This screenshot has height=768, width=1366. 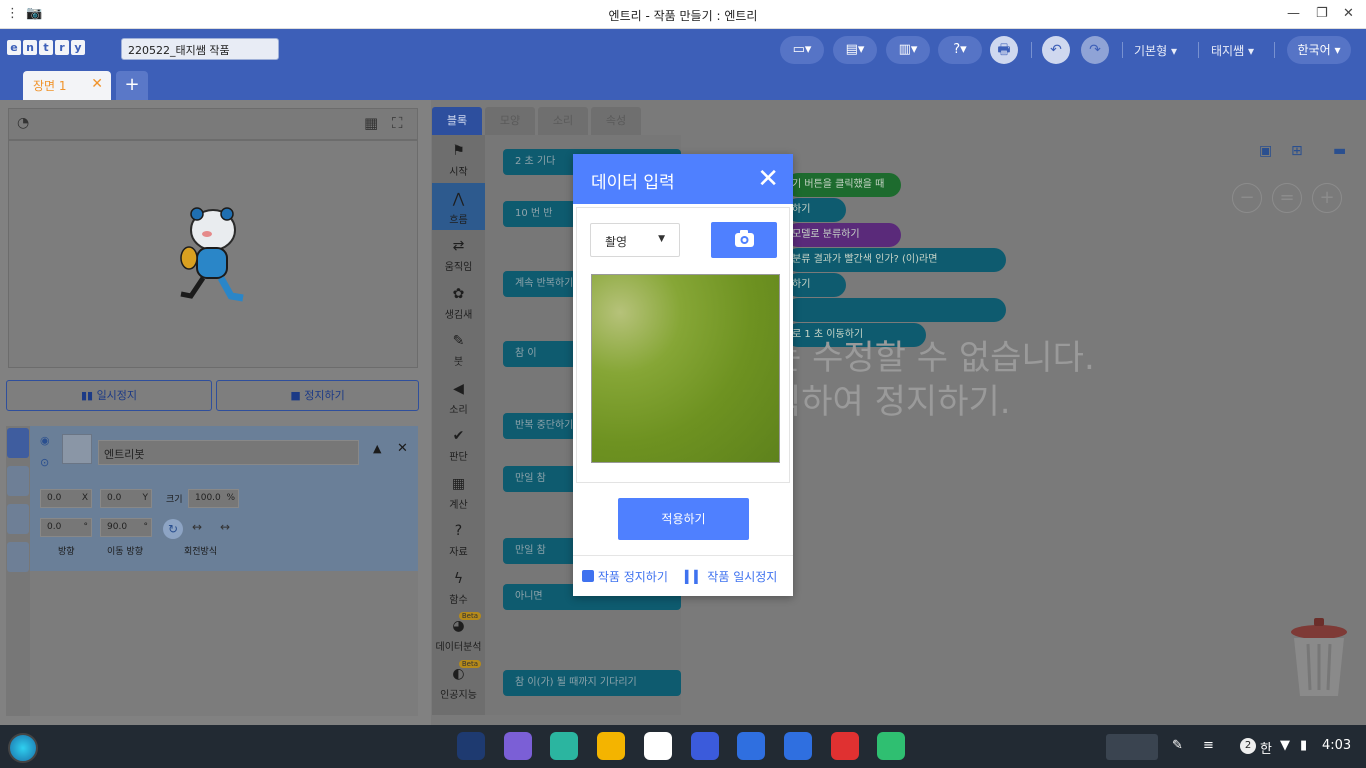 What do you see at coordinates (616, 121) in the screenshot?
I see `tab-properties: 속성` at bounding box center [616, 121].